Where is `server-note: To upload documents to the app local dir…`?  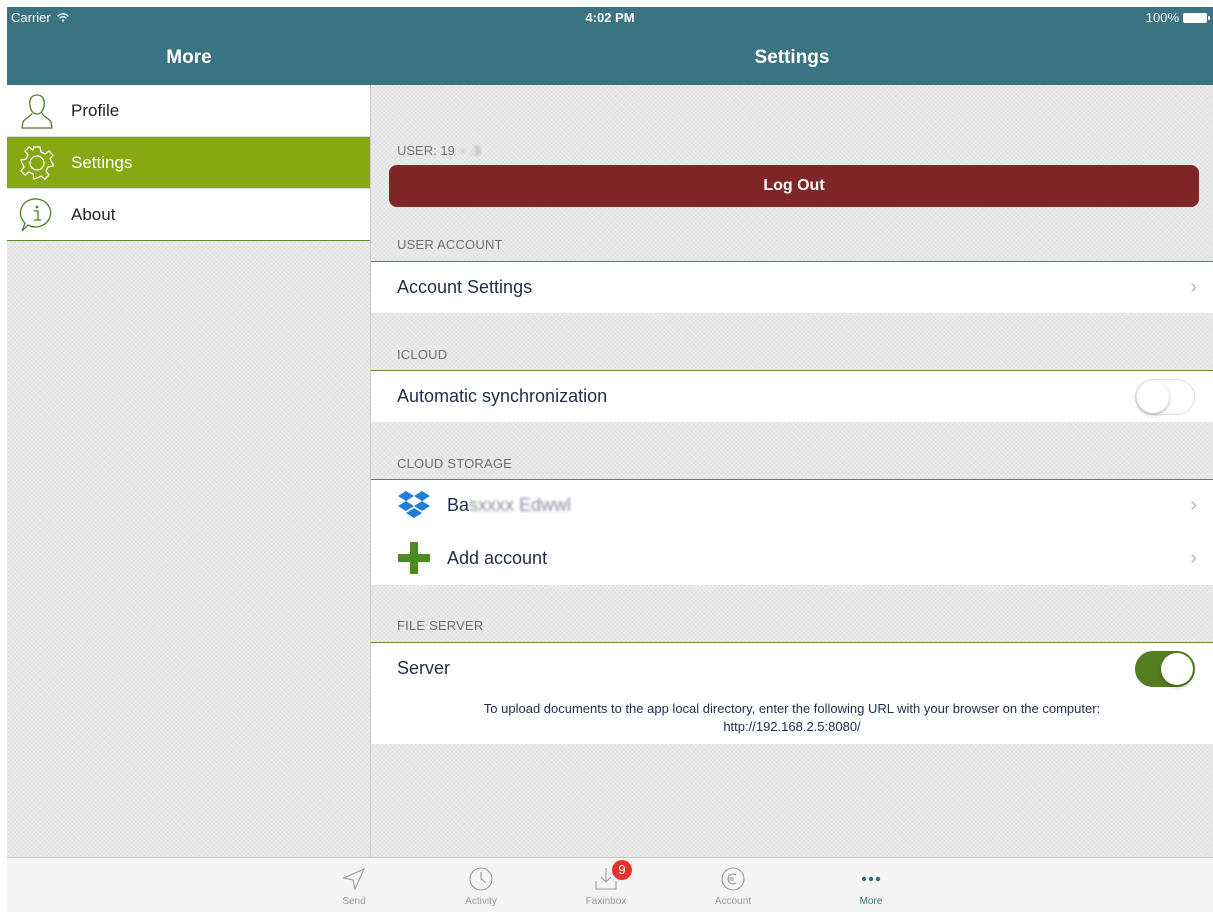 server-note: To upload documents to the app local dir… is located at coordinates (792, 719).